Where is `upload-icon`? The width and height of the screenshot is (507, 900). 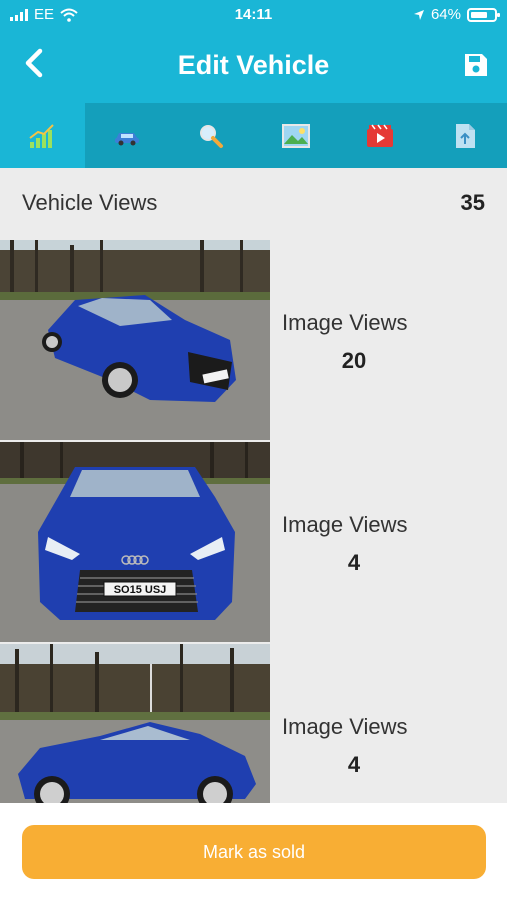
upload-icon is located at coordinates (465, 135).